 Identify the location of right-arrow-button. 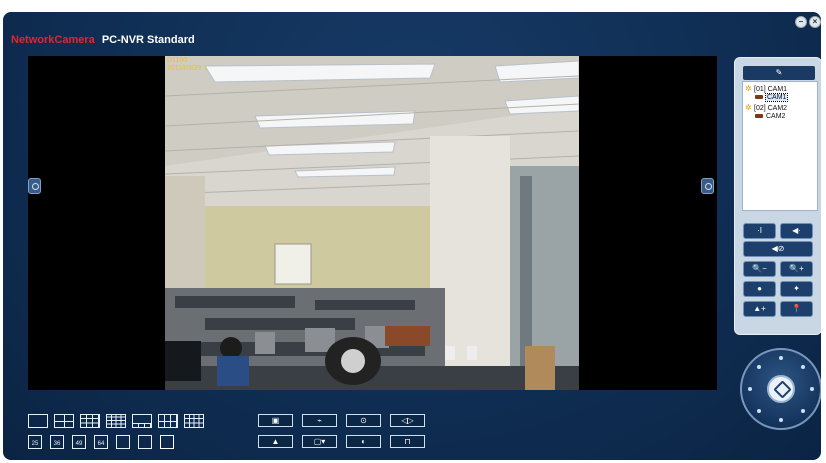
(707, 186).